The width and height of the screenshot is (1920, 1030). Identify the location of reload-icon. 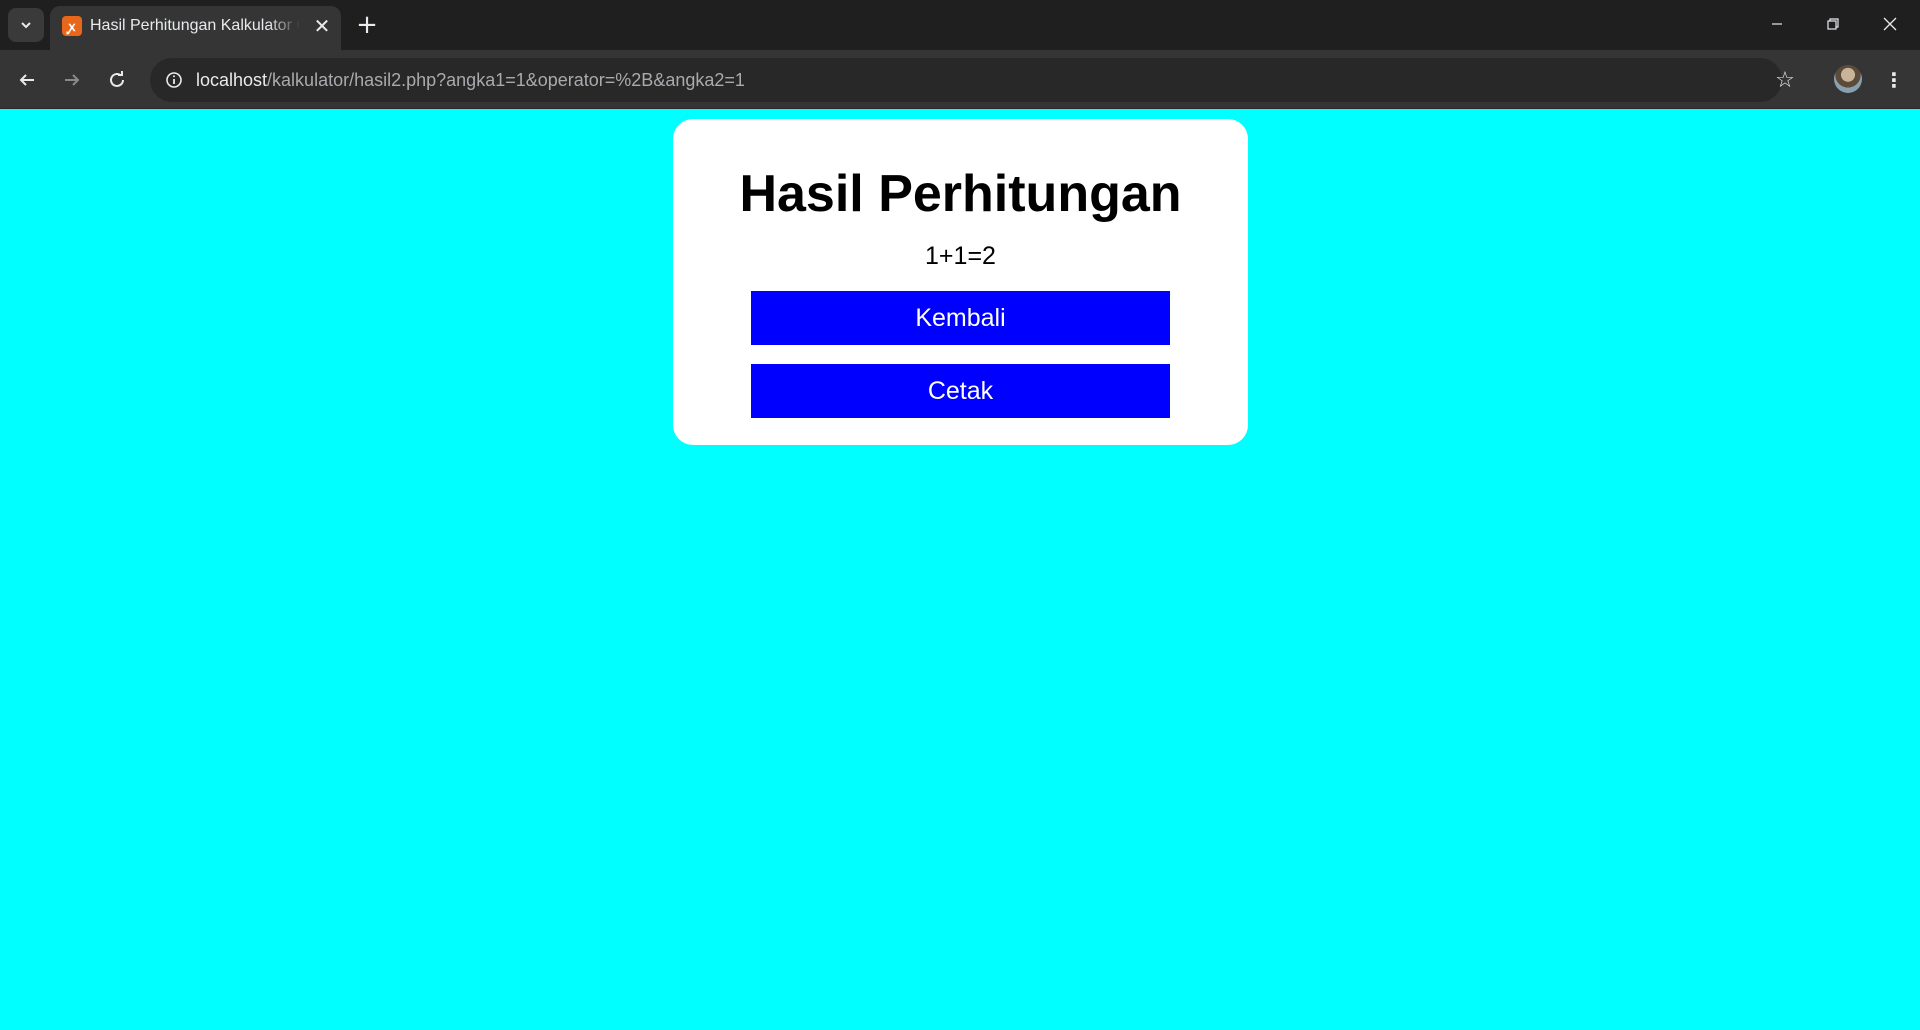
(117, 79).